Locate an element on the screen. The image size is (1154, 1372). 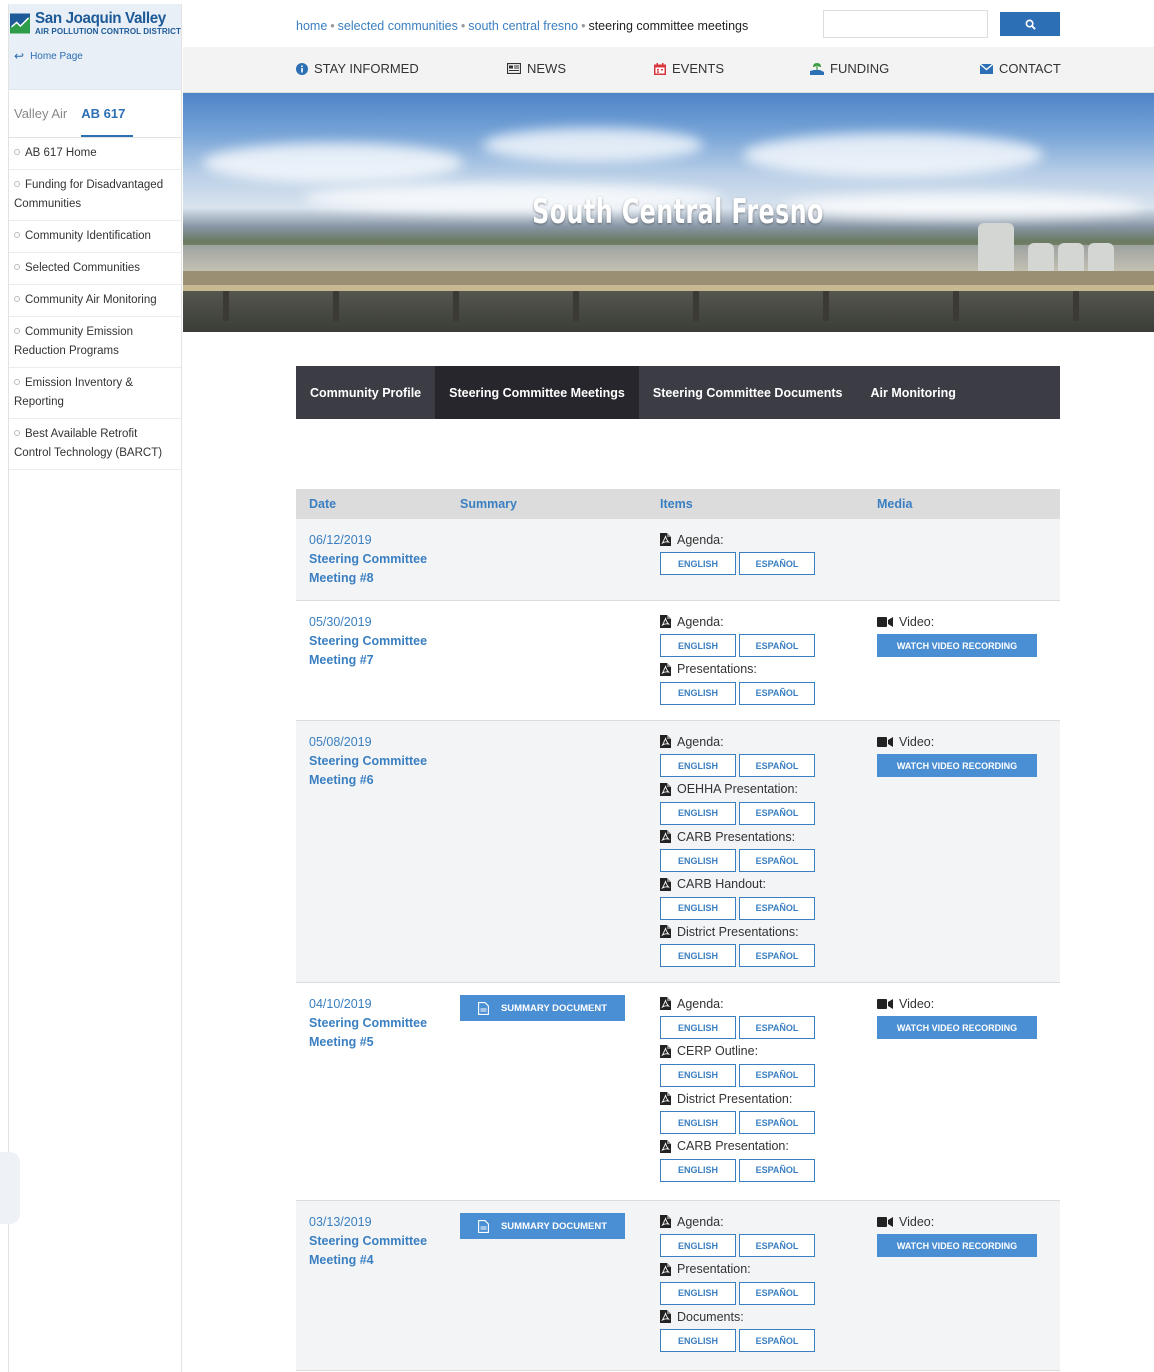
meeting-title-line: Steering Committee is located at coordinates (368, 761).